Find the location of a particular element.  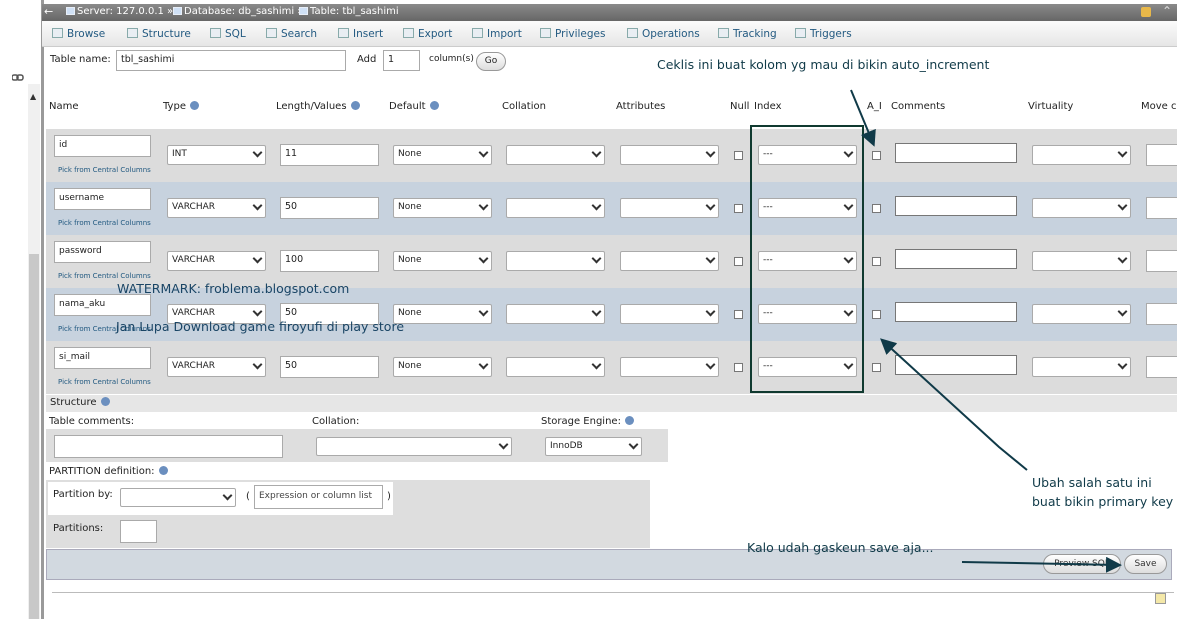

arrow-to-save is located at coordinates (1041, 564).